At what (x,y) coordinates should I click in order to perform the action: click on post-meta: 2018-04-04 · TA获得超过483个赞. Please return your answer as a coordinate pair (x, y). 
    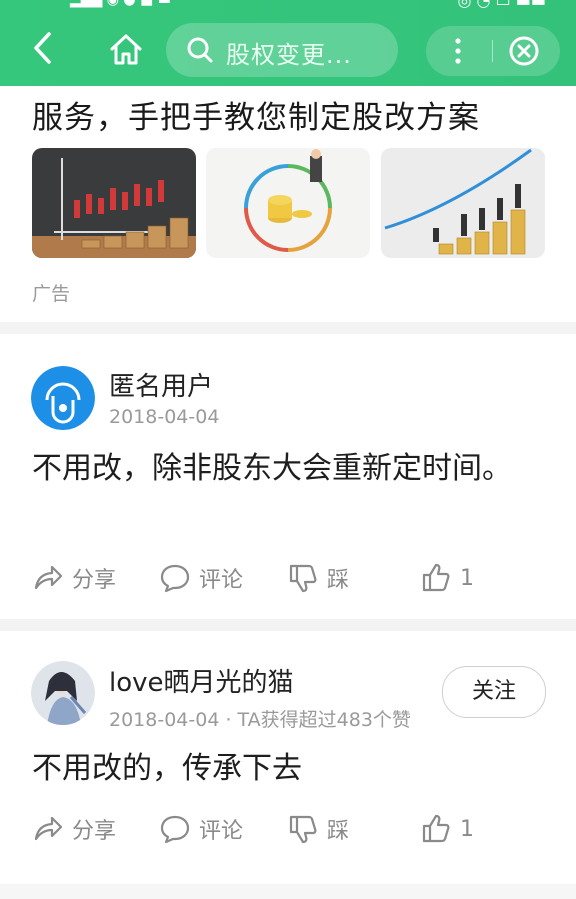
    Looking at the image, I should click on (260, 720).